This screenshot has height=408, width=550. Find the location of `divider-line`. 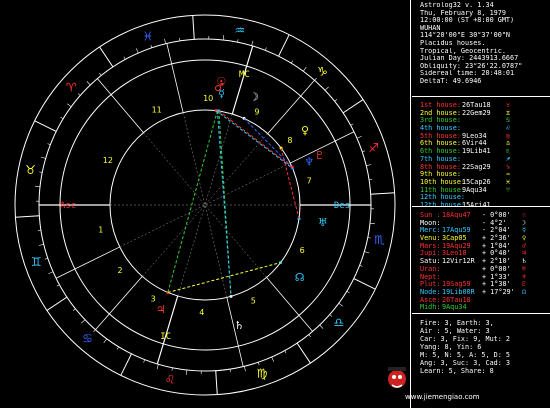

divider-line is located at coordinates (481, 206).